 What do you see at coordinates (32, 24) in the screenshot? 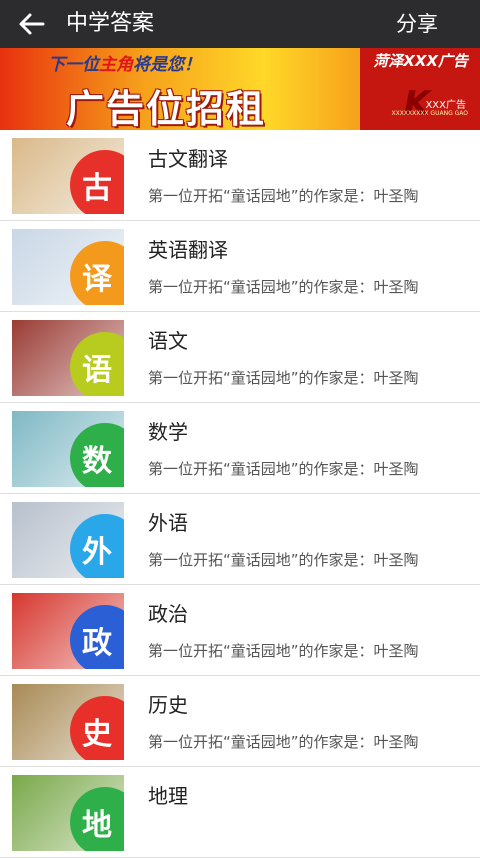
I see `back-arrow-icon` at bounding box center [32, 24].